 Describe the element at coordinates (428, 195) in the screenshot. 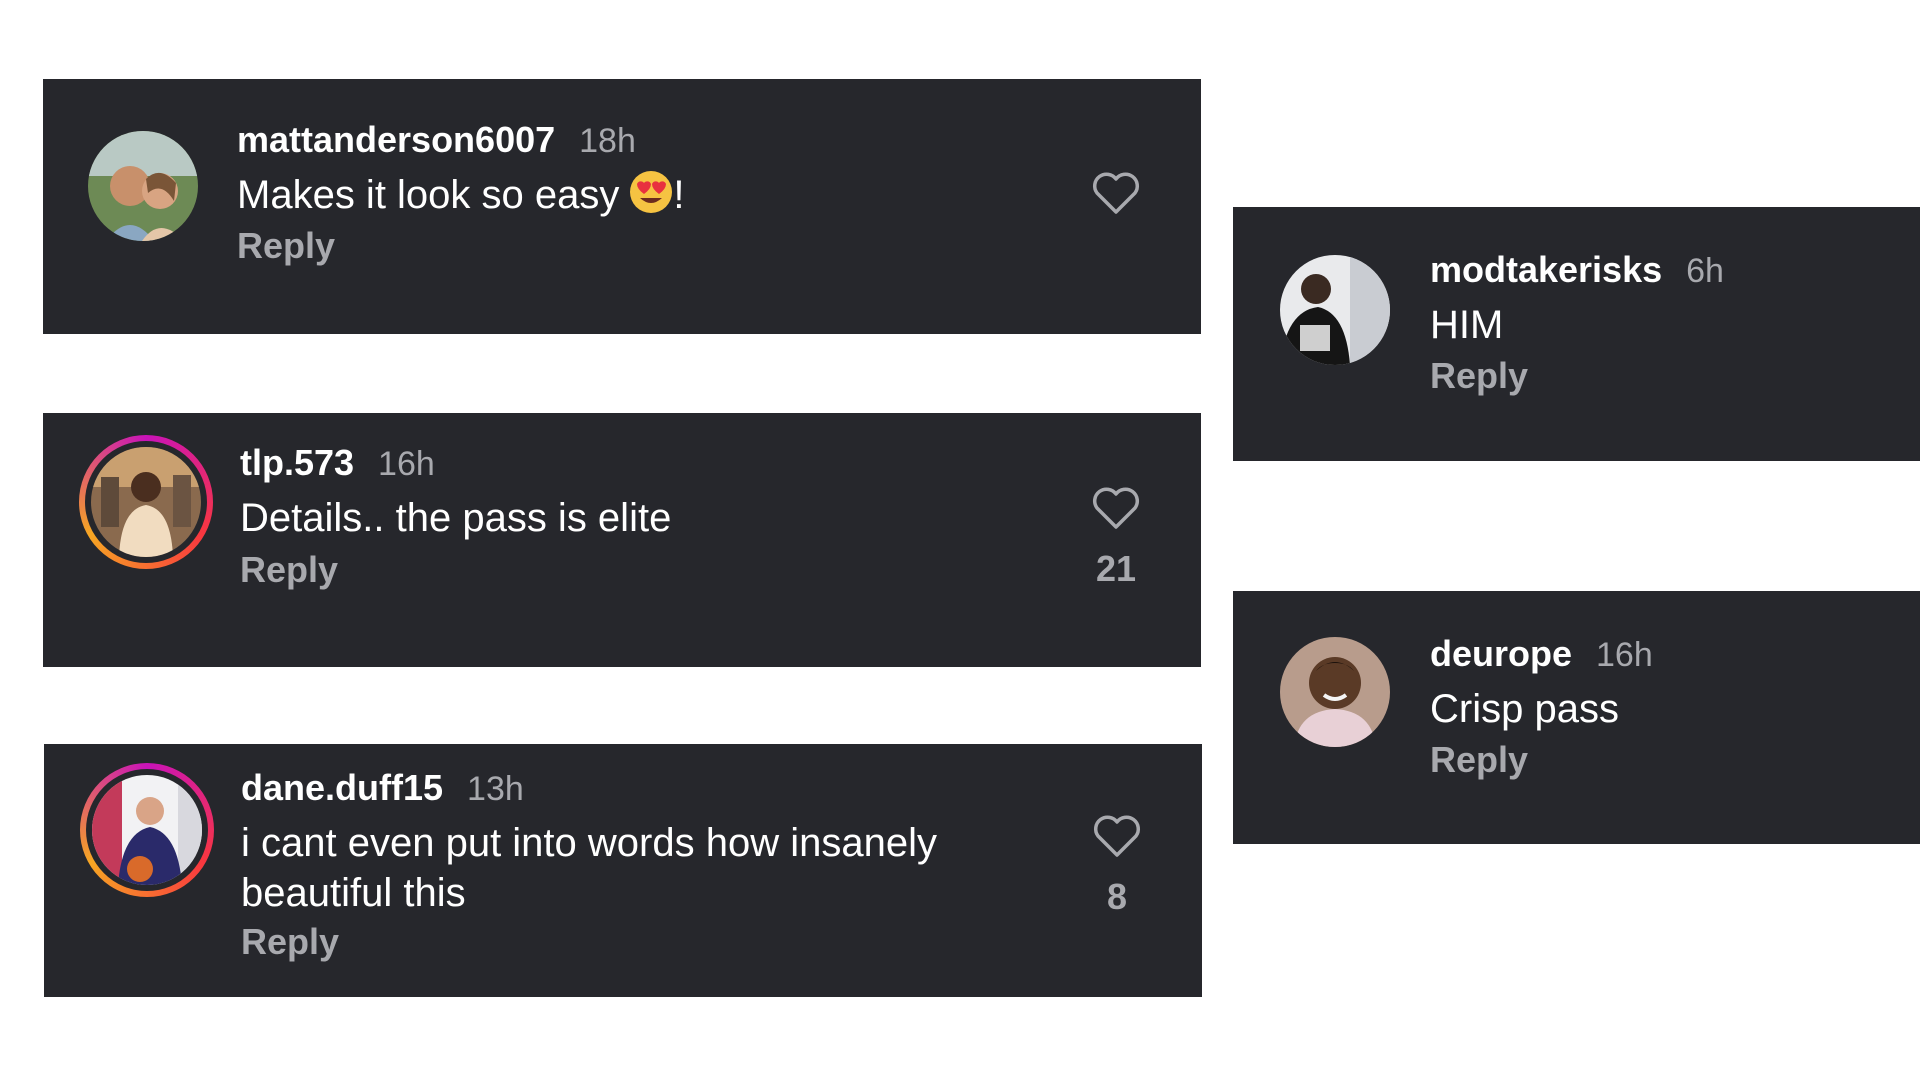

I see `comment-text-body: Makes it look so easy` at that location.